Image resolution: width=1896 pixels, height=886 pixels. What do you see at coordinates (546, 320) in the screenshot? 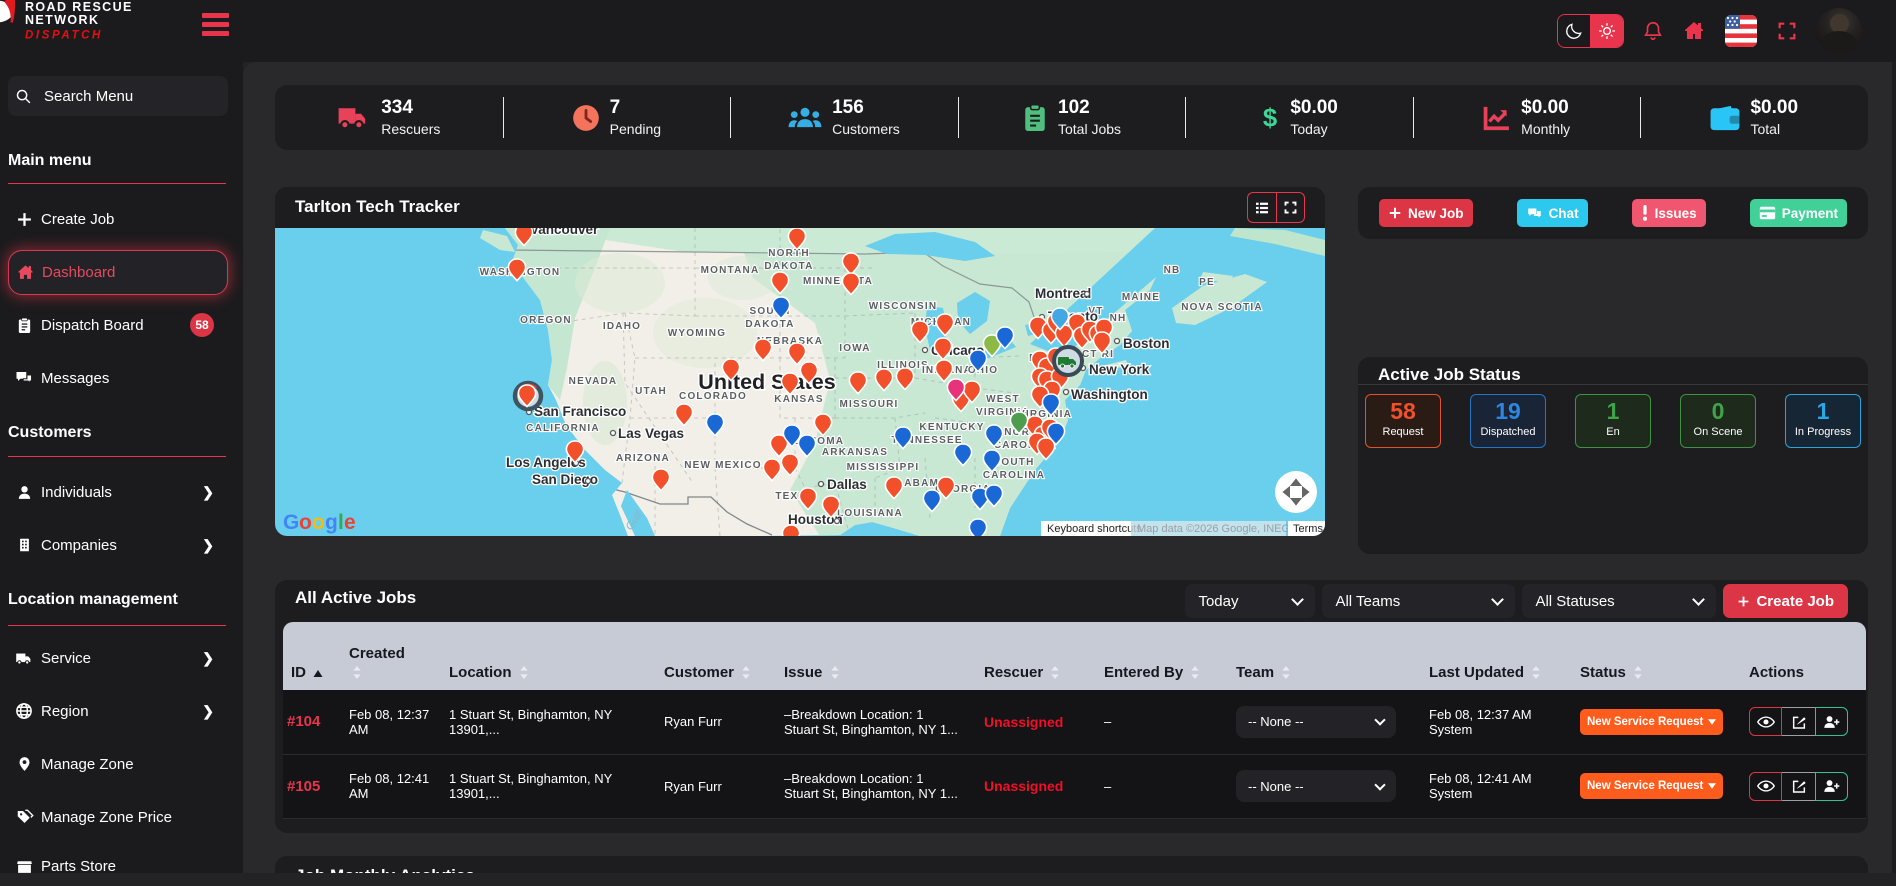
I see `svg-text: OREGON` at bounding box center [546, 320].